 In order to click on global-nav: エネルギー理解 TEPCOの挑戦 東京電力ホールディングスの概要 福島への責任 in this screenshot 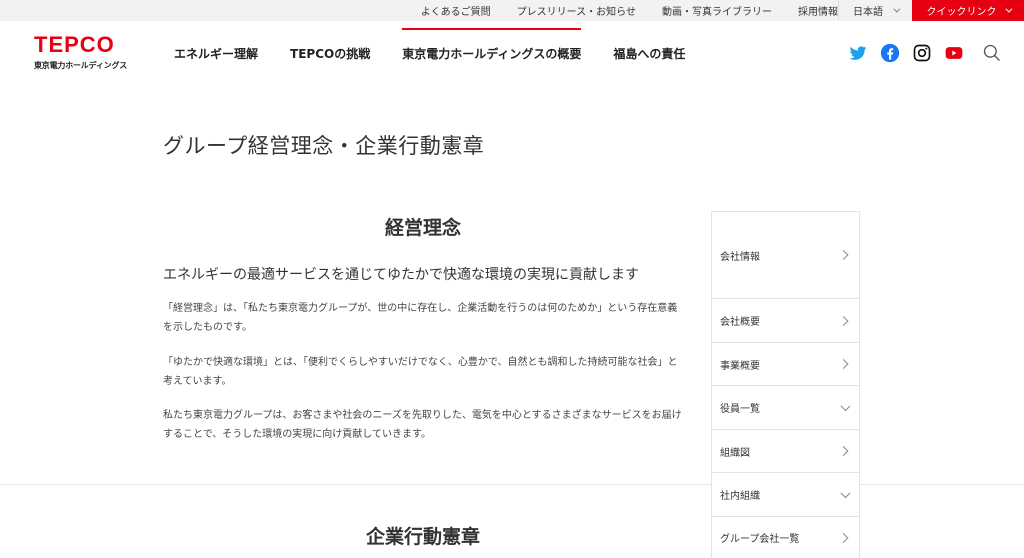, I will do `click(429, 53)`.